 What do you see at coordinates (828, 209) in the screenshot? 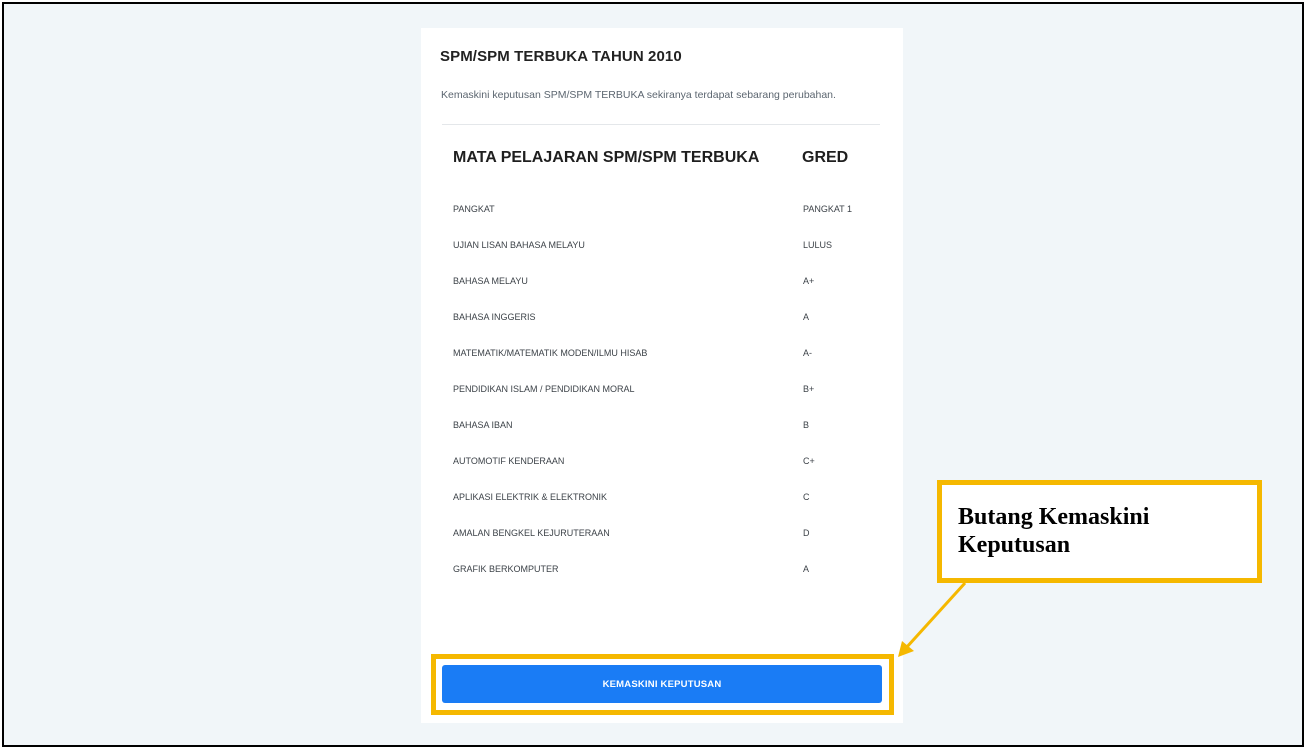
I see `grade-cell: PANGKAT 1` at bounding box center [828, 209].